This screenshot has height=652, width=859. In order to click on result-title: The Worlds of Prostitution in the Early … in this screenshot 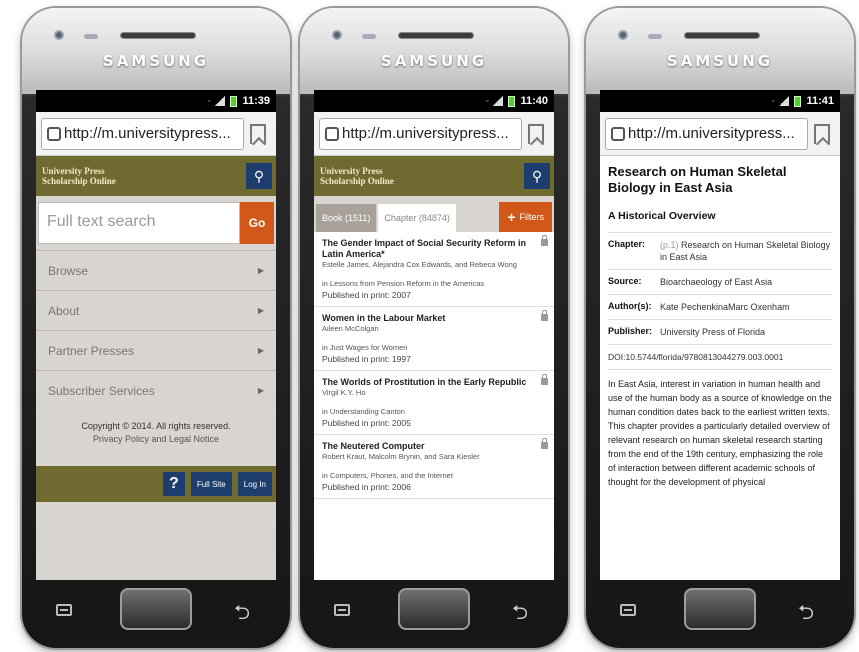, I will do `click(435, 382)`.